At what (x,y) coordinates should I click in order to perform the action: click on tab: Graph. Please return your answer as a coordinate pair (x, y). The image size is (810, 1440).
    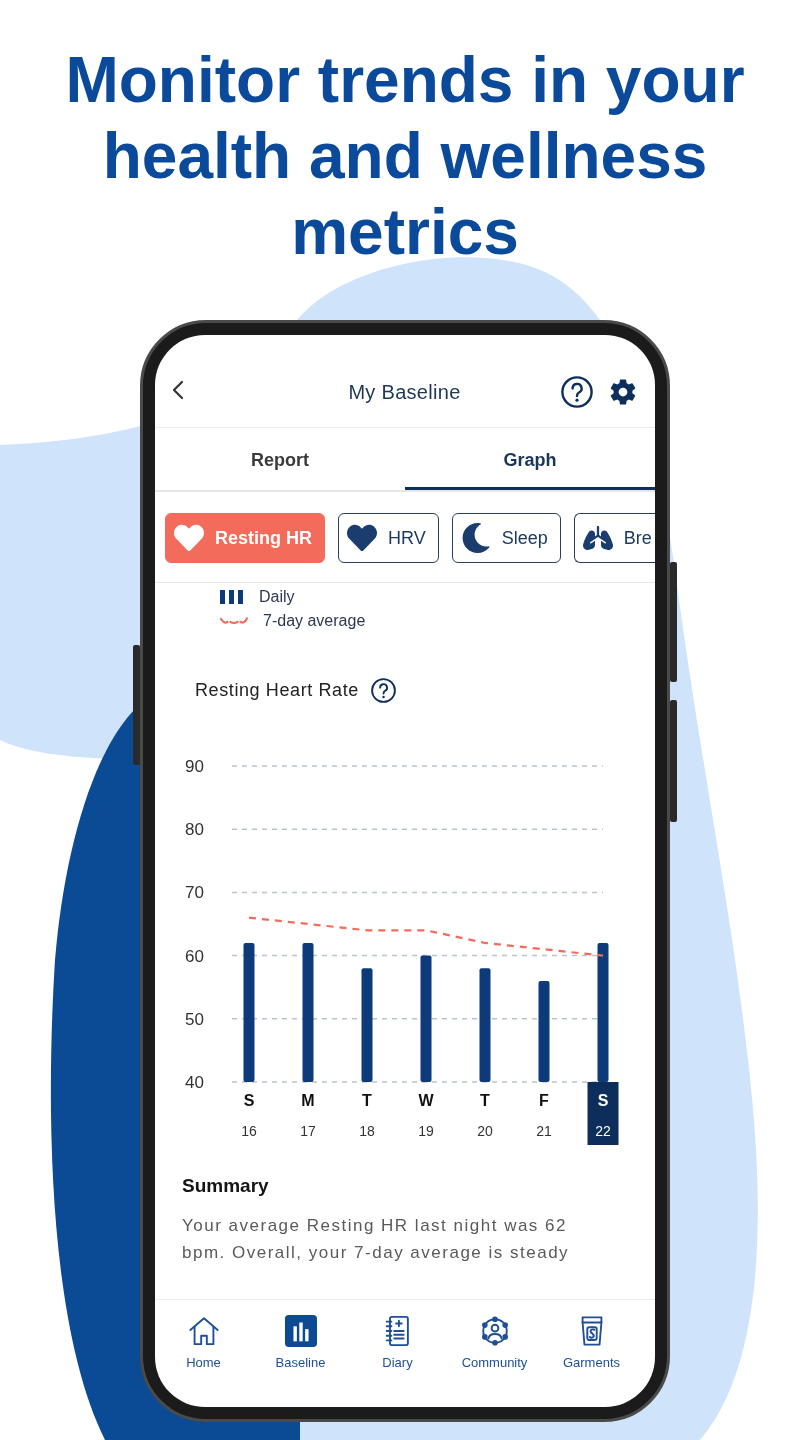
    Looking at the image, I should click on (530, 459).